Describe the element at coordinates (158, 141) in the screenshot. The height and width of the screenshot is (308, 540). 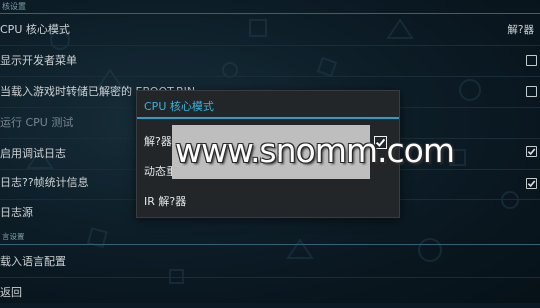
I see `option-label: 解?器` at that location.